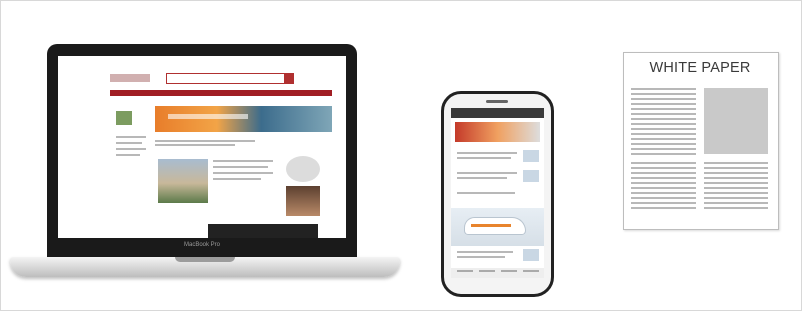 The width and height of the screenshot is (802, 311). I want to click on website-search-button, so click(289, 78).